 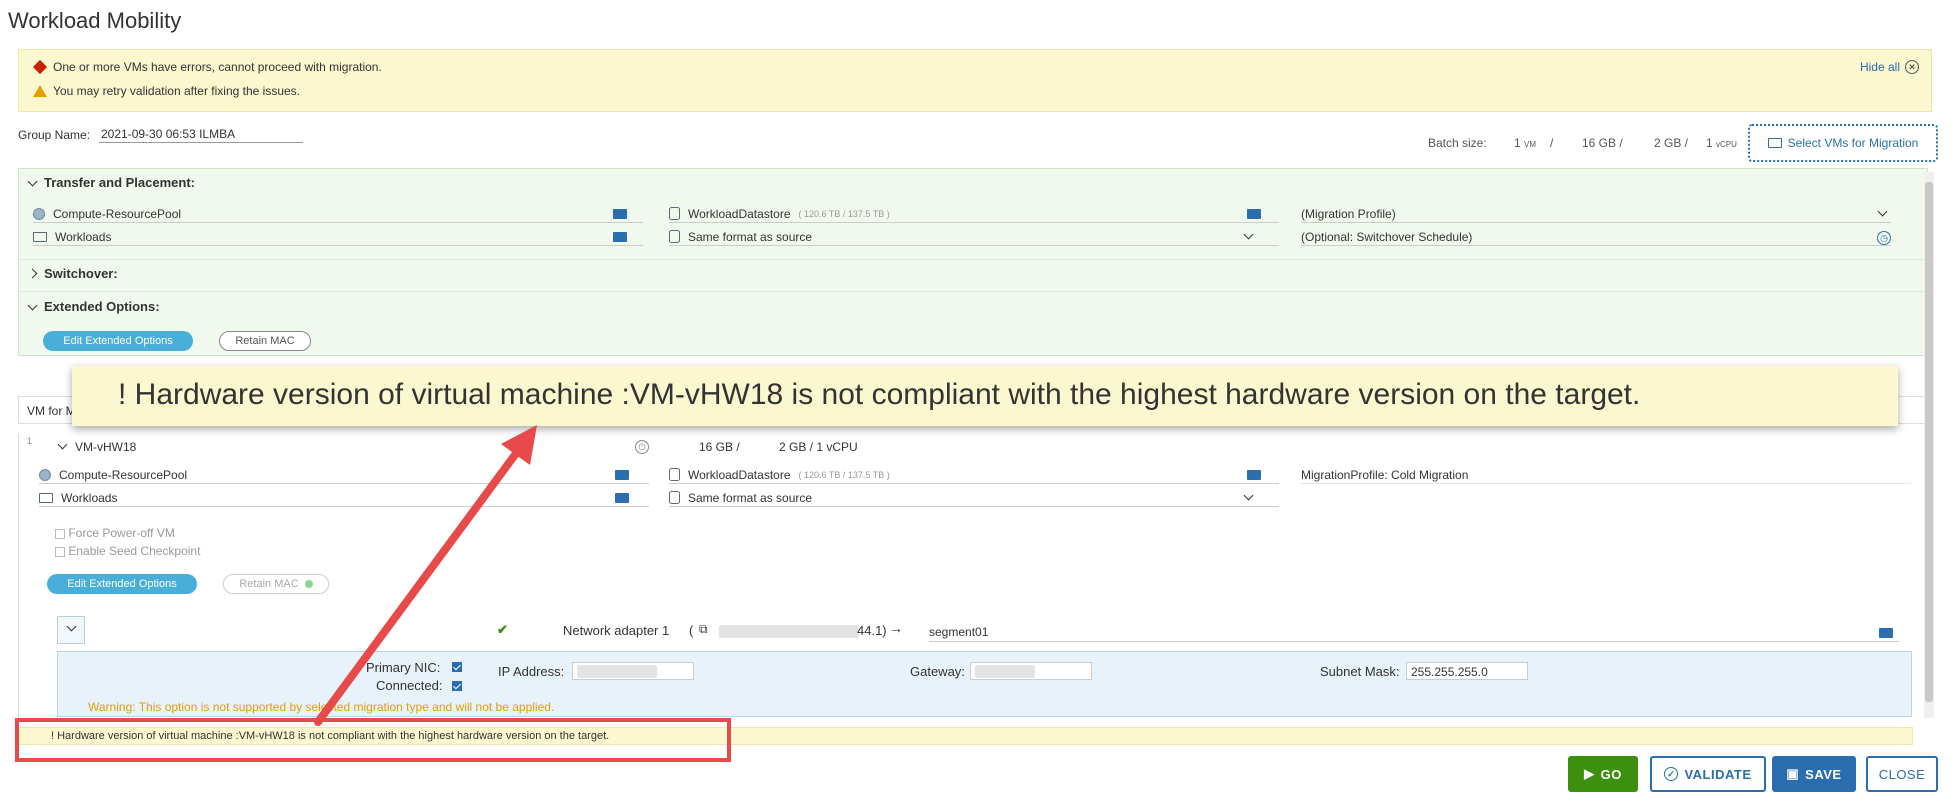 What do you see at coordinates (1671, 774) in the screenshot?
I see `check-circle-icon: ✓` at bounding box center [1671, 774].